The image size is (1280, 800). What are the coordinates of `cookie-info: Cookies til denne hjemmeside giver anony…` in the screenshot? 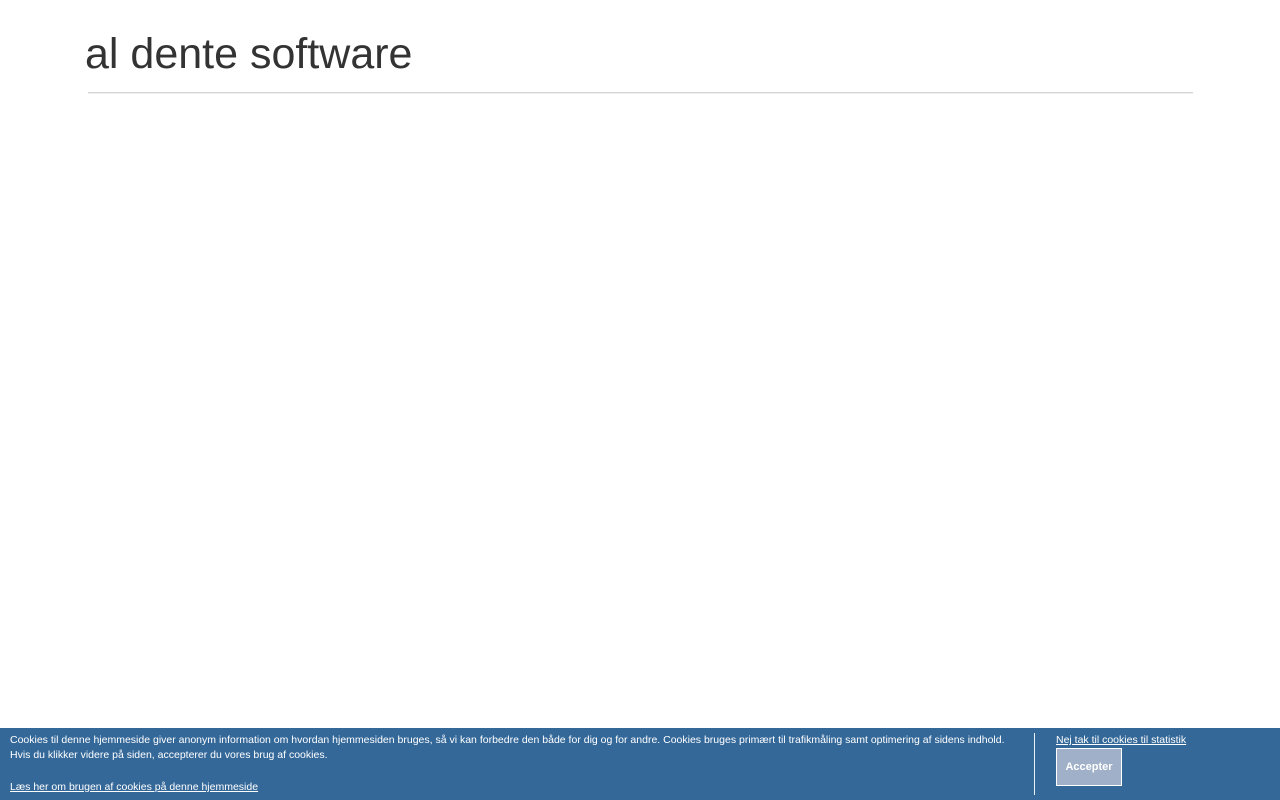 It's located at (515, 748).